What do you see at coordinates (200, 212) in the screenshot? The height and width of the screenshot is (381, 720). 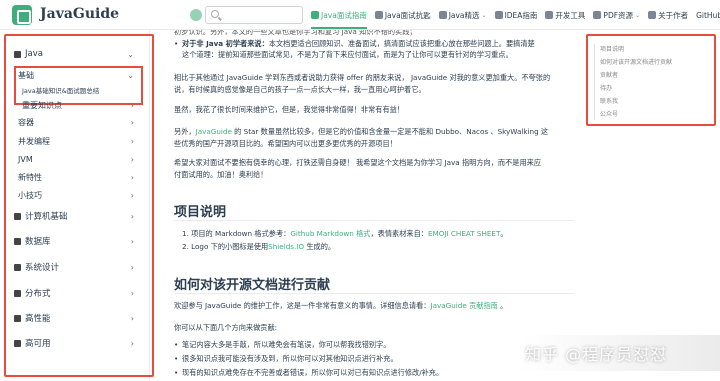 I see `heading-project-description: 项目说明` at bounding box center [200, 212].